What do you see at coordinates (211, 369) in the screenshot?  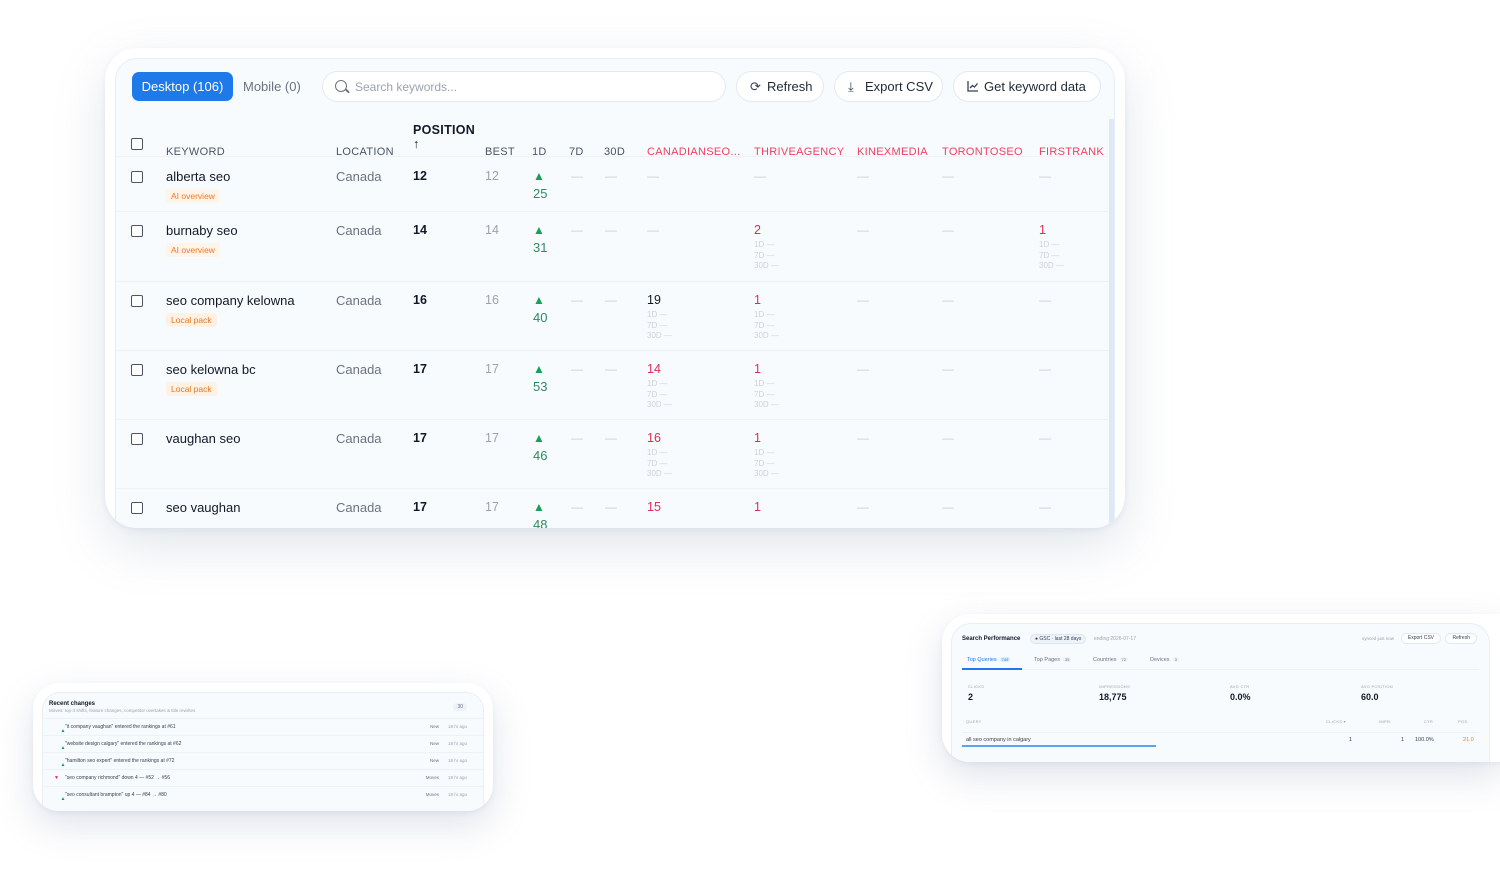 I see `keyword-text: seo kelowna bc` at bounding box center [211, 369].